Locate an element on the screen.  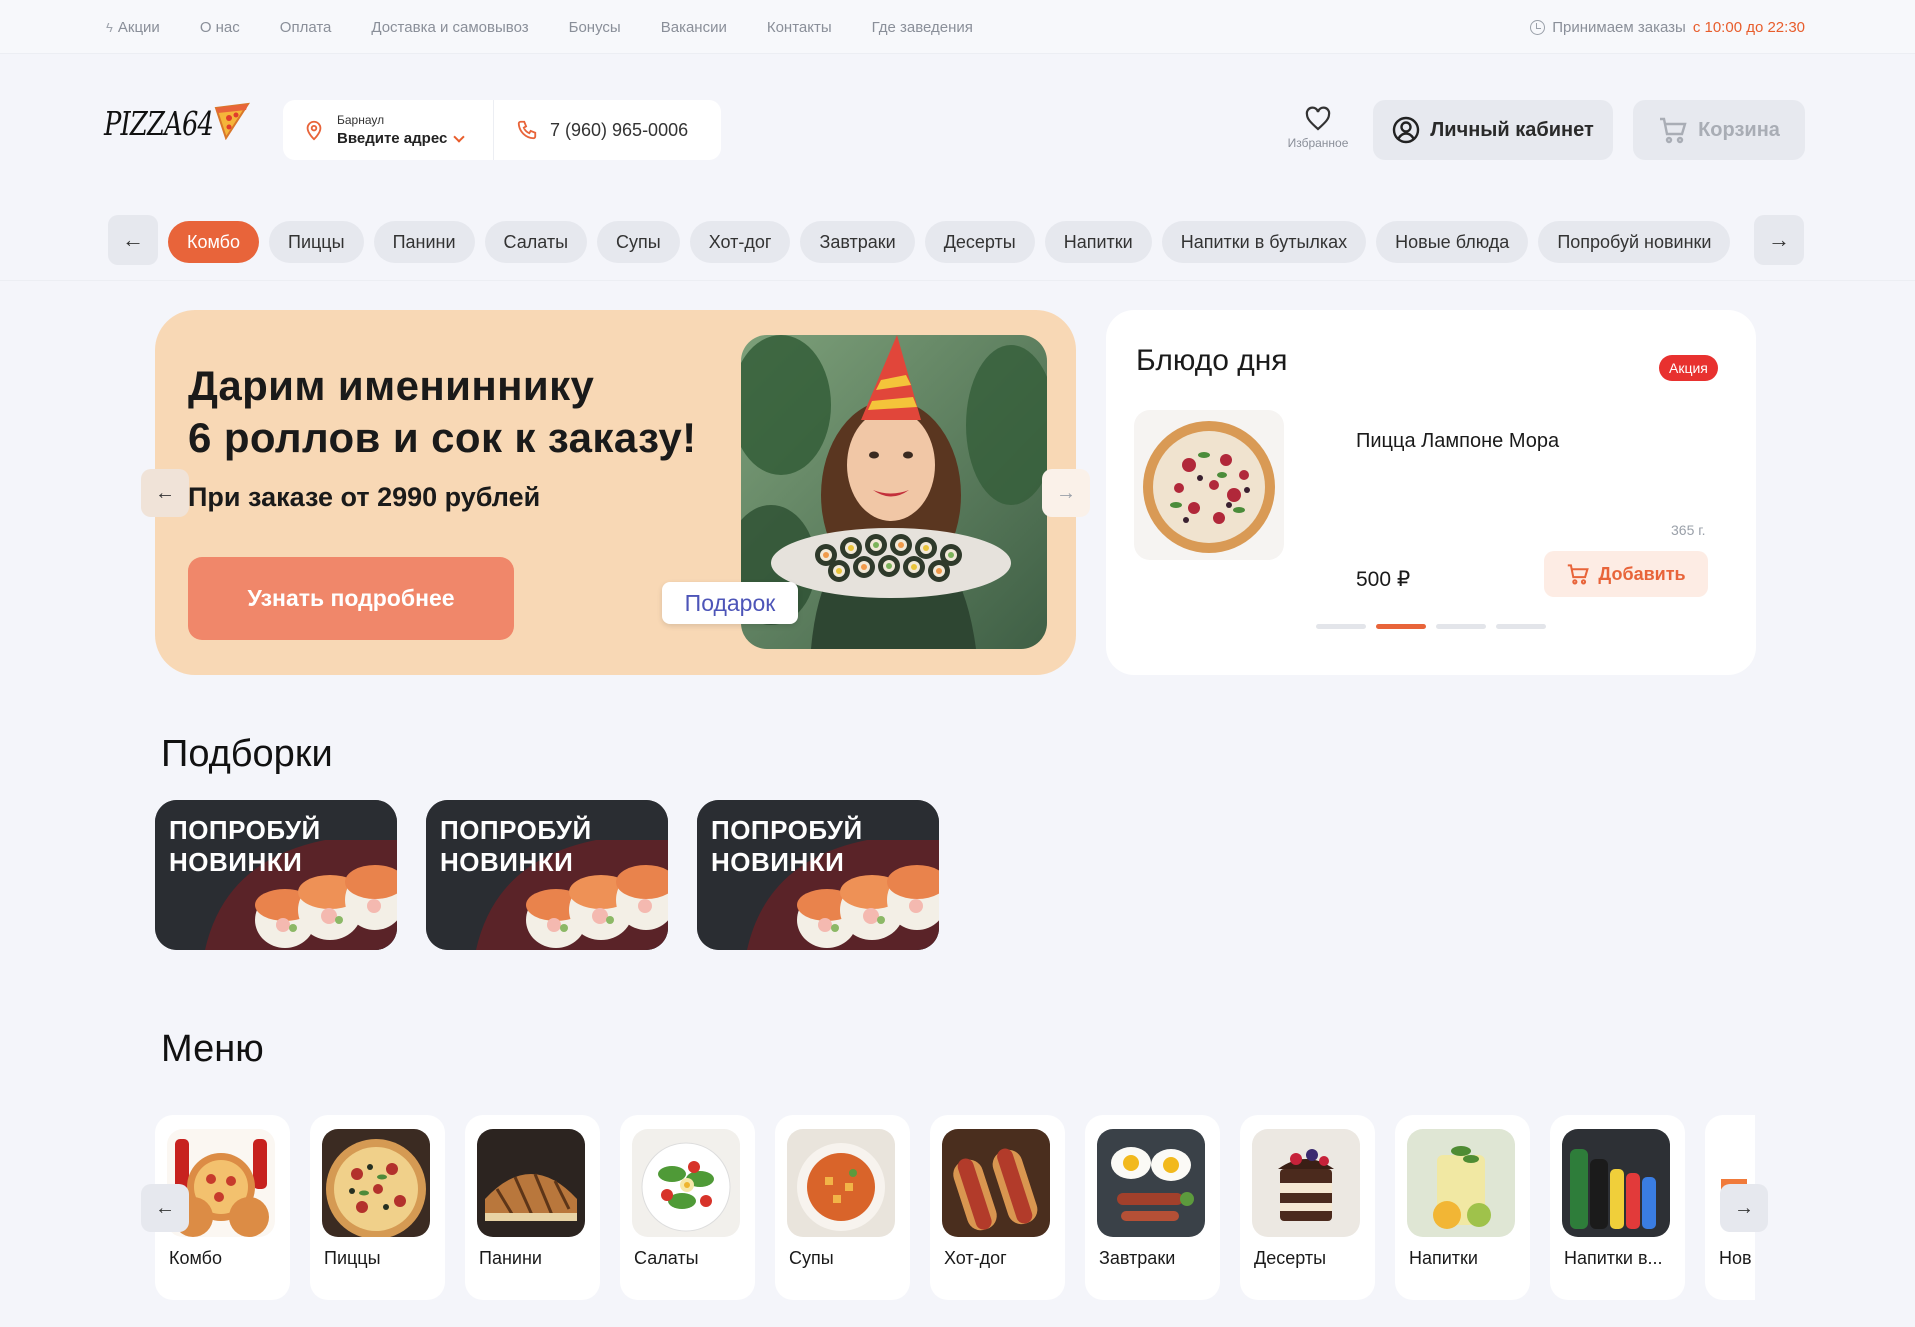
carousel-dots is located at coordinates (1431, 626).